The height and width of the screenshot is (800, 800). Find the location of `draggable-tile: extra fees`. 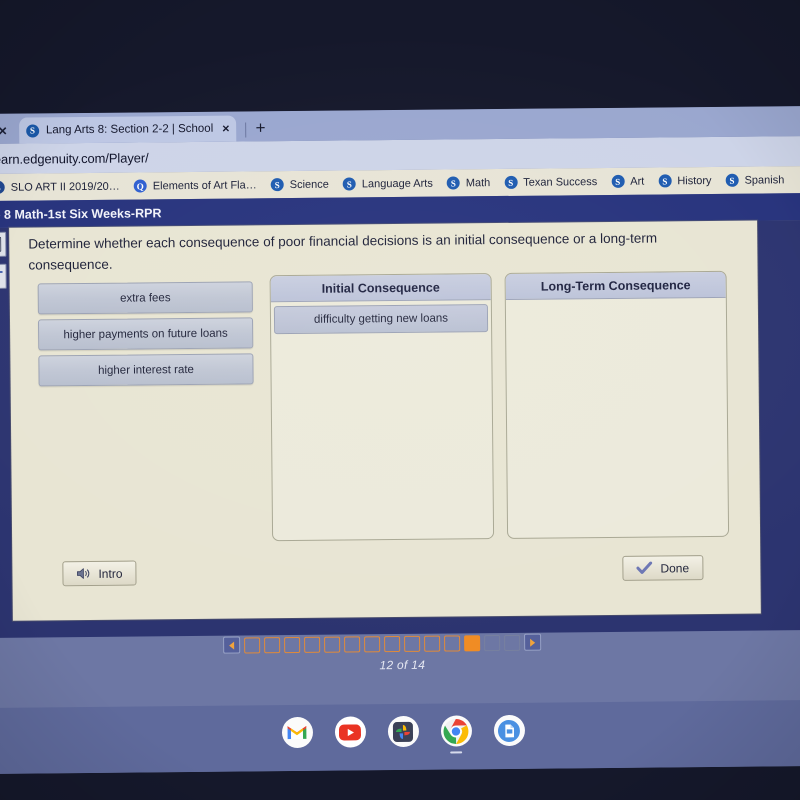

draggable-tile: extra fees is located at coordinates (145, 298).